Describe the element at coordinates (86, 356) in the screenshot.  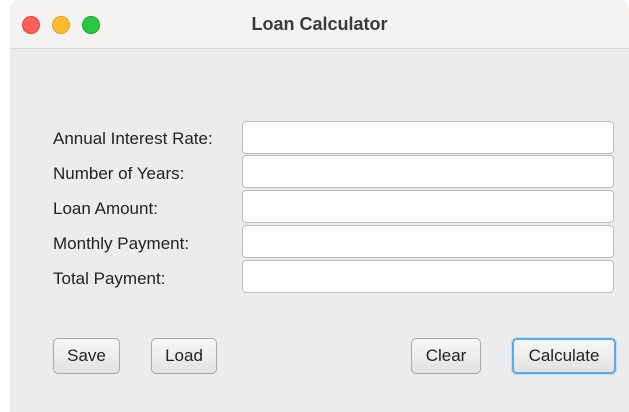
I see `save-button: Save` at that location.